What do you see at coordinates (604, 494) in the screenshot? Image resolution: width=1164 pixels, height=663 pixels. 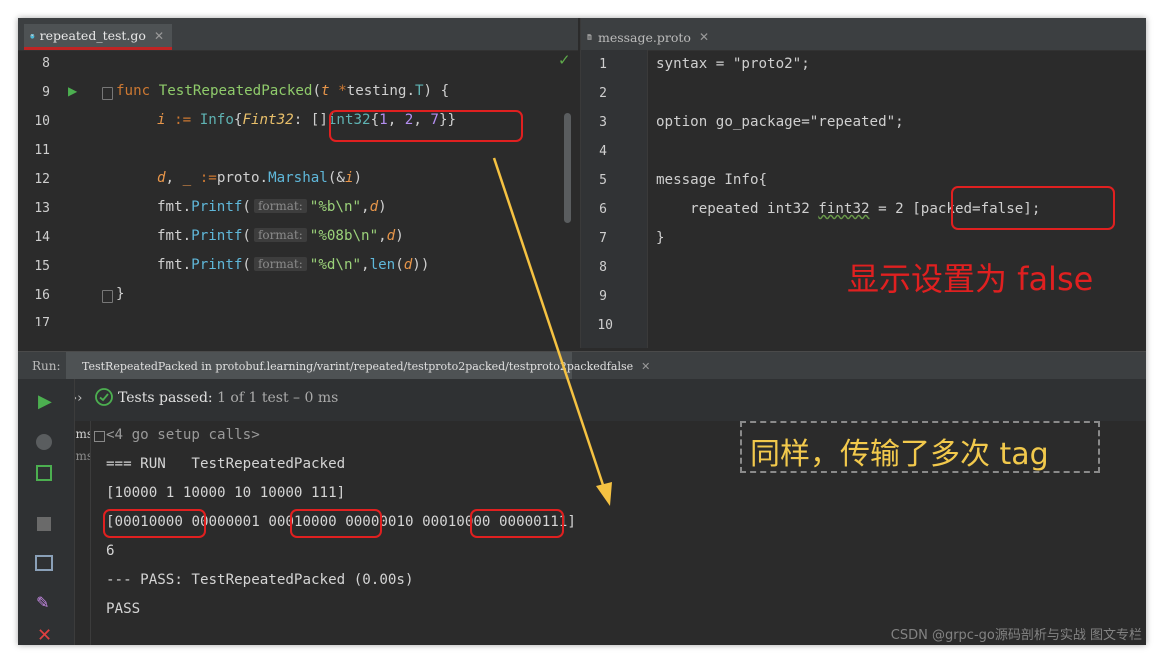 I see `arrow-head` at bounding box center [604, 494].